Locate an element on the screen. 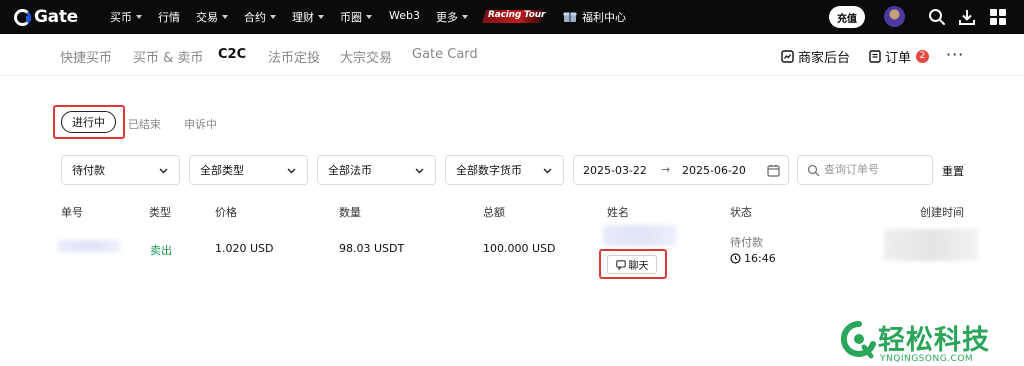 This screenshot has width=1024, height=366. watermark: 轻松科技 YNQINGSONG.COM is located at coordinates (932, 341).